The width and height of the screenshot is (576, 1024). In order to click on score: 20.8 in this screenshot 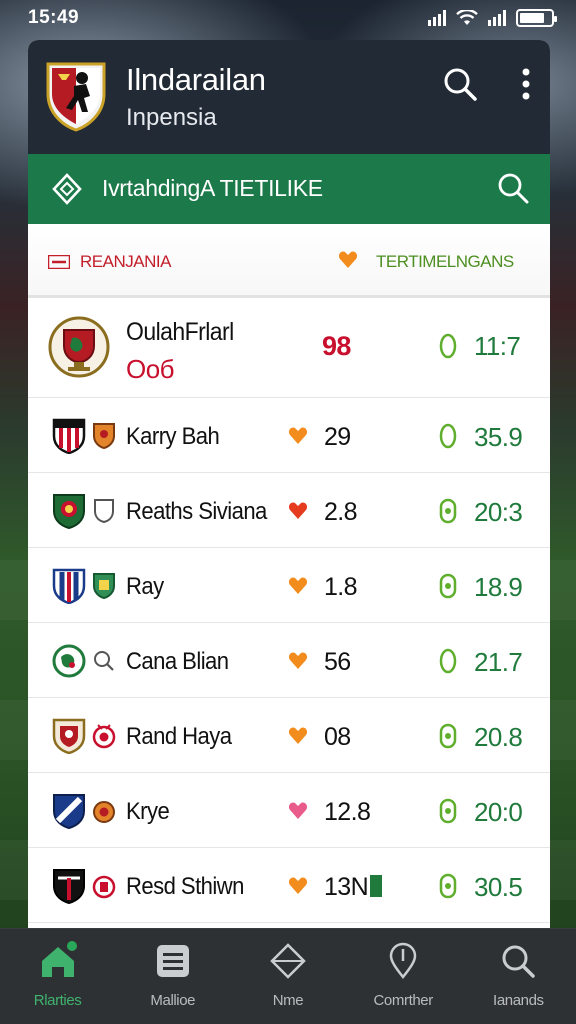, I will do `click(498, 737)`.